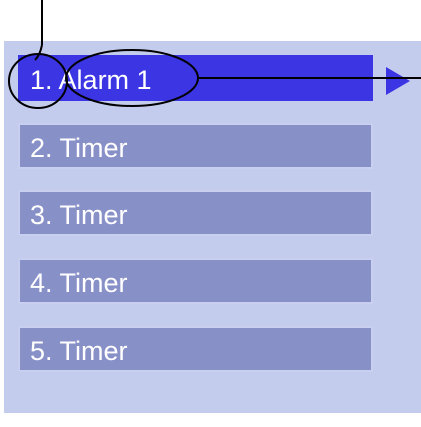  I want to click on item-label: Alarm 1, so click(105, 80).